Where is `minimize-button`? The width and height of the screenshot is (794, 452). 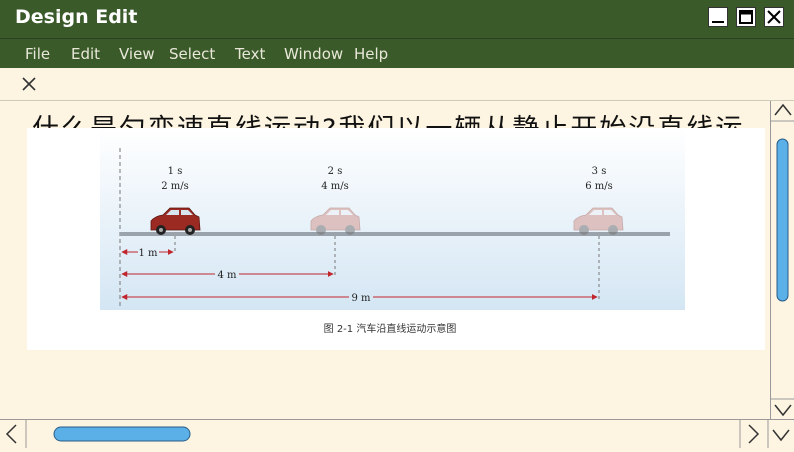
minimize-button is located at coordinates (718, 17).